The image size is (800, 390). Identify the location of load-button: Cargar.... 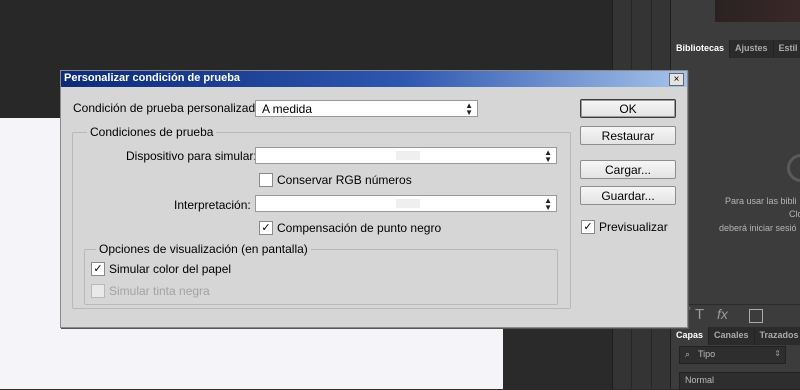
(628, 169).